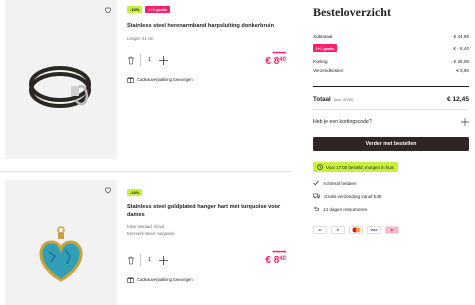 The width and height of the screenshot is (475, 305). Describe the element at coordinates (342, 122) in the screenshot. I see `coupon-label: Heb je een kortingscode?` at that location.